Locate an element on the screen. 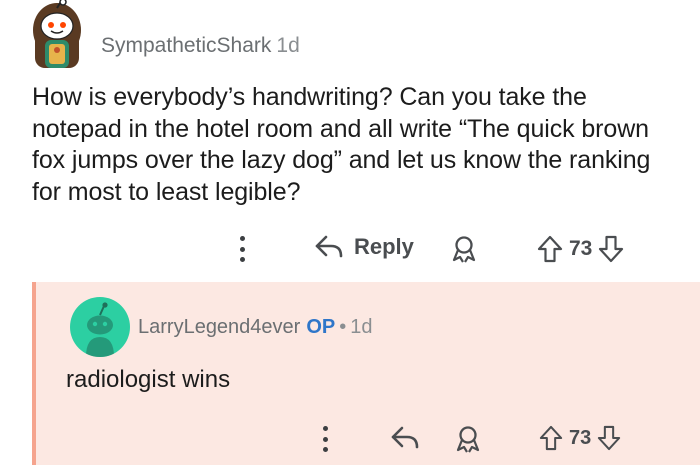 The width and height of the screenshot is (700, 465). reply-user-avatar is located at coordinates (100, 327).